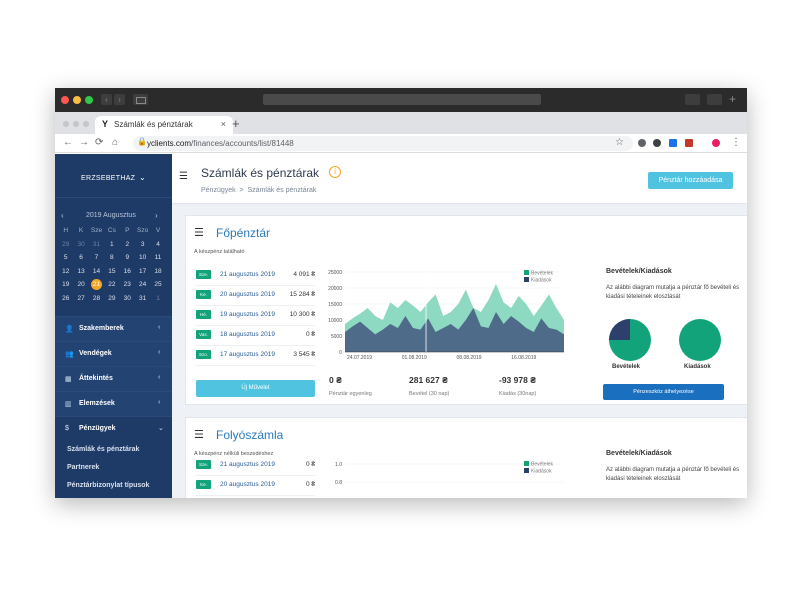 This screenshot has height=600, width=800. I want to click on calendar-day: 16, so click(127, 273).